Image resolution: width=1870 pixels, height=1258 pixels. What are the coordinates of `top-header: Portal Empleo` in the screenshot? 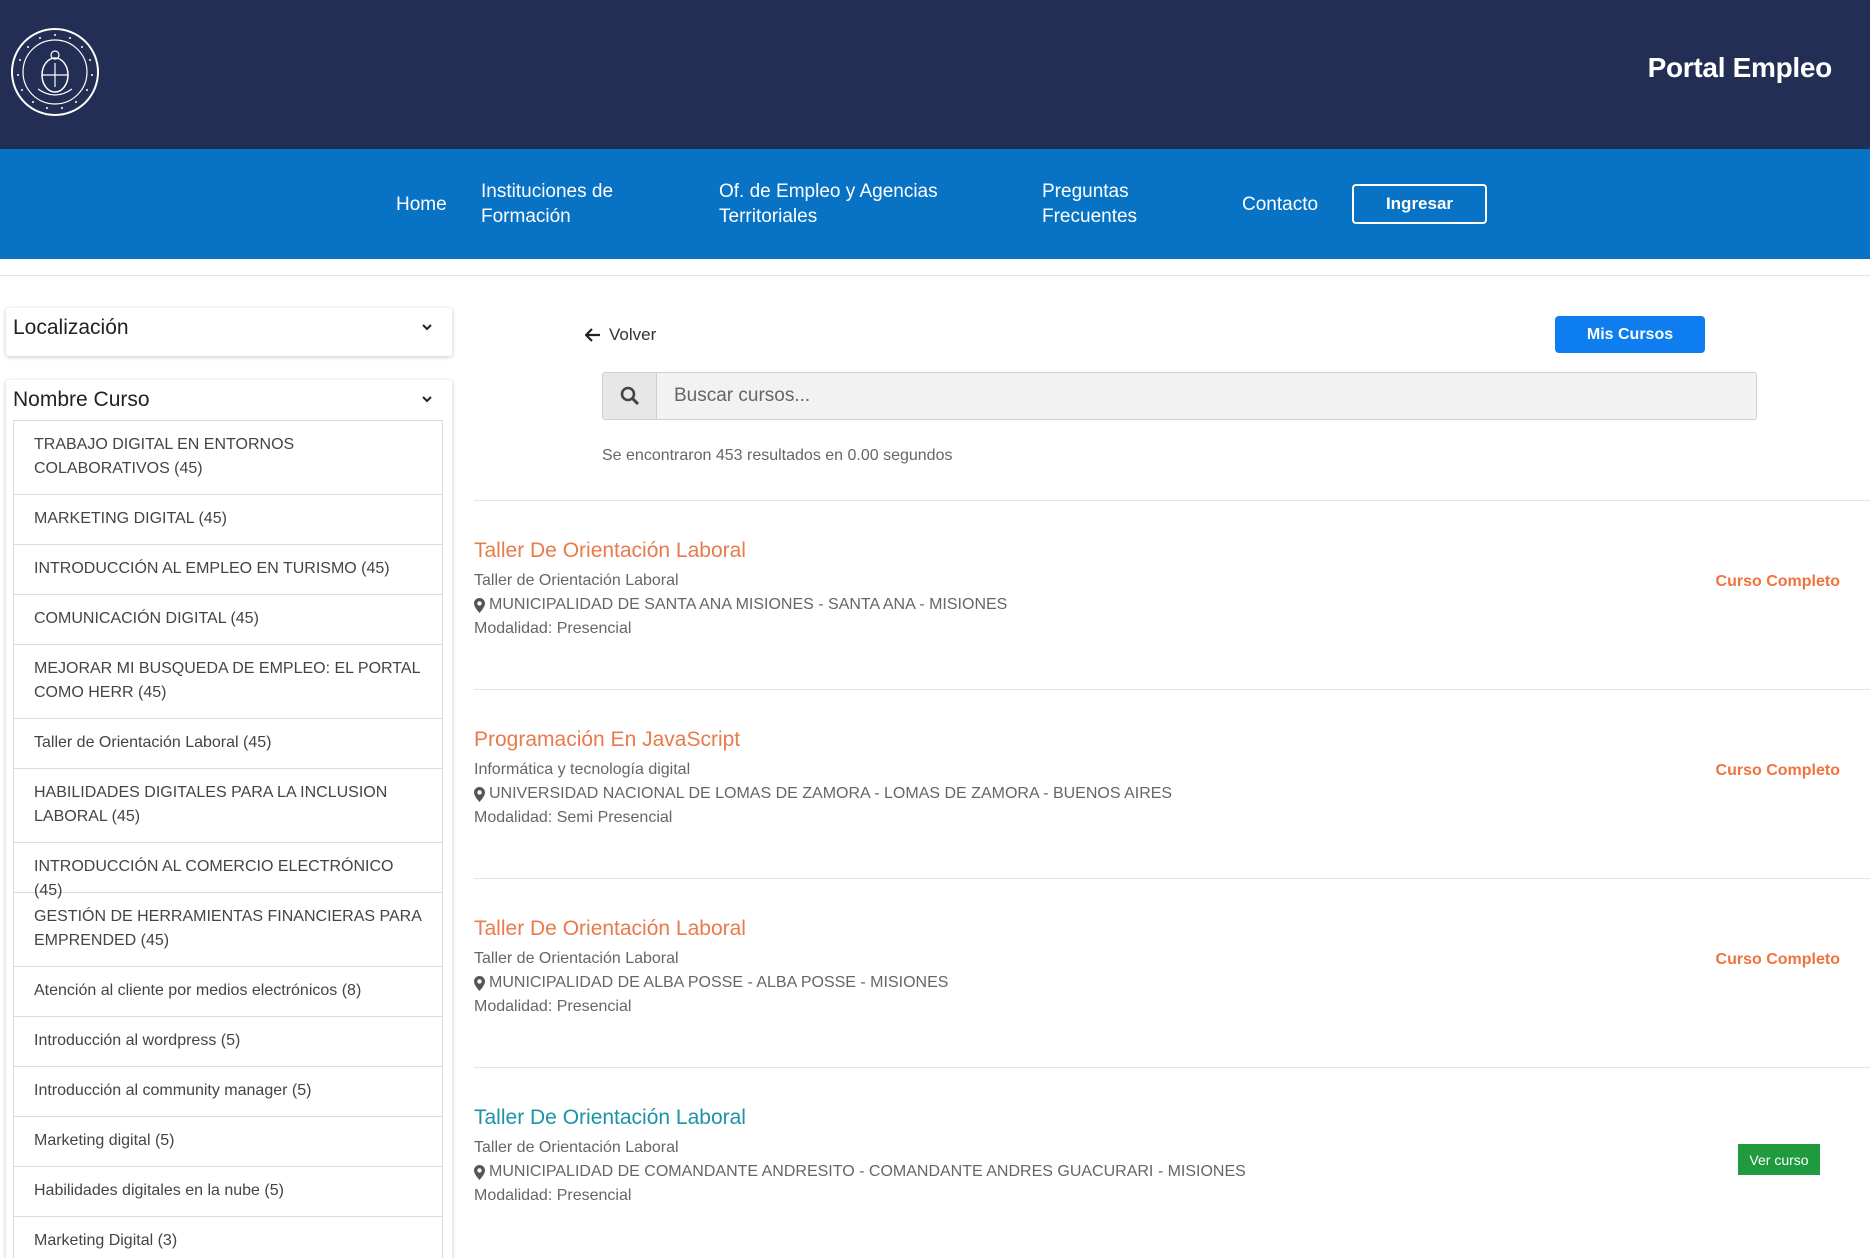 It's located at (935, 74).